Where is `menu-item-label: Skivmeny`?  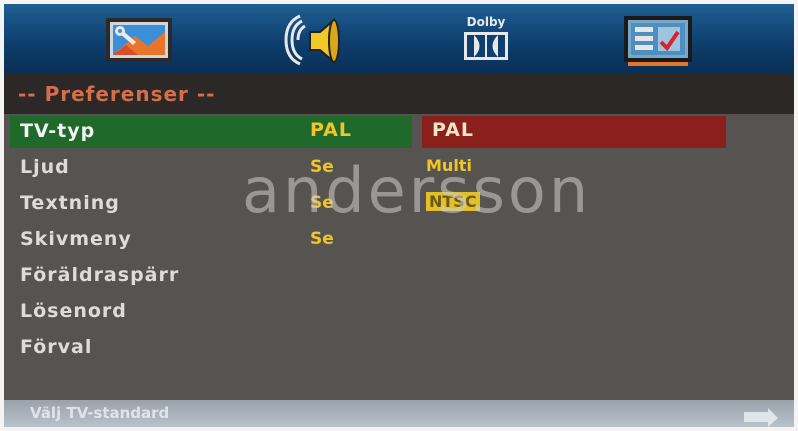
menu-item-label: Skivmeny is located at coordinates (76, 239).